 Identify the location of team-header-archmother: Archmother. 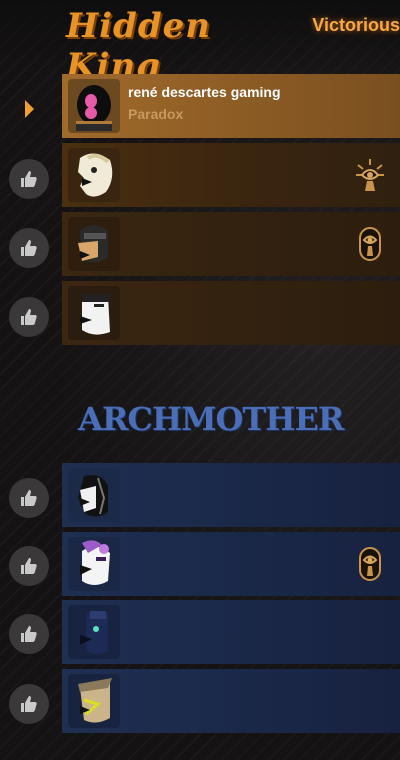
(211, 419).